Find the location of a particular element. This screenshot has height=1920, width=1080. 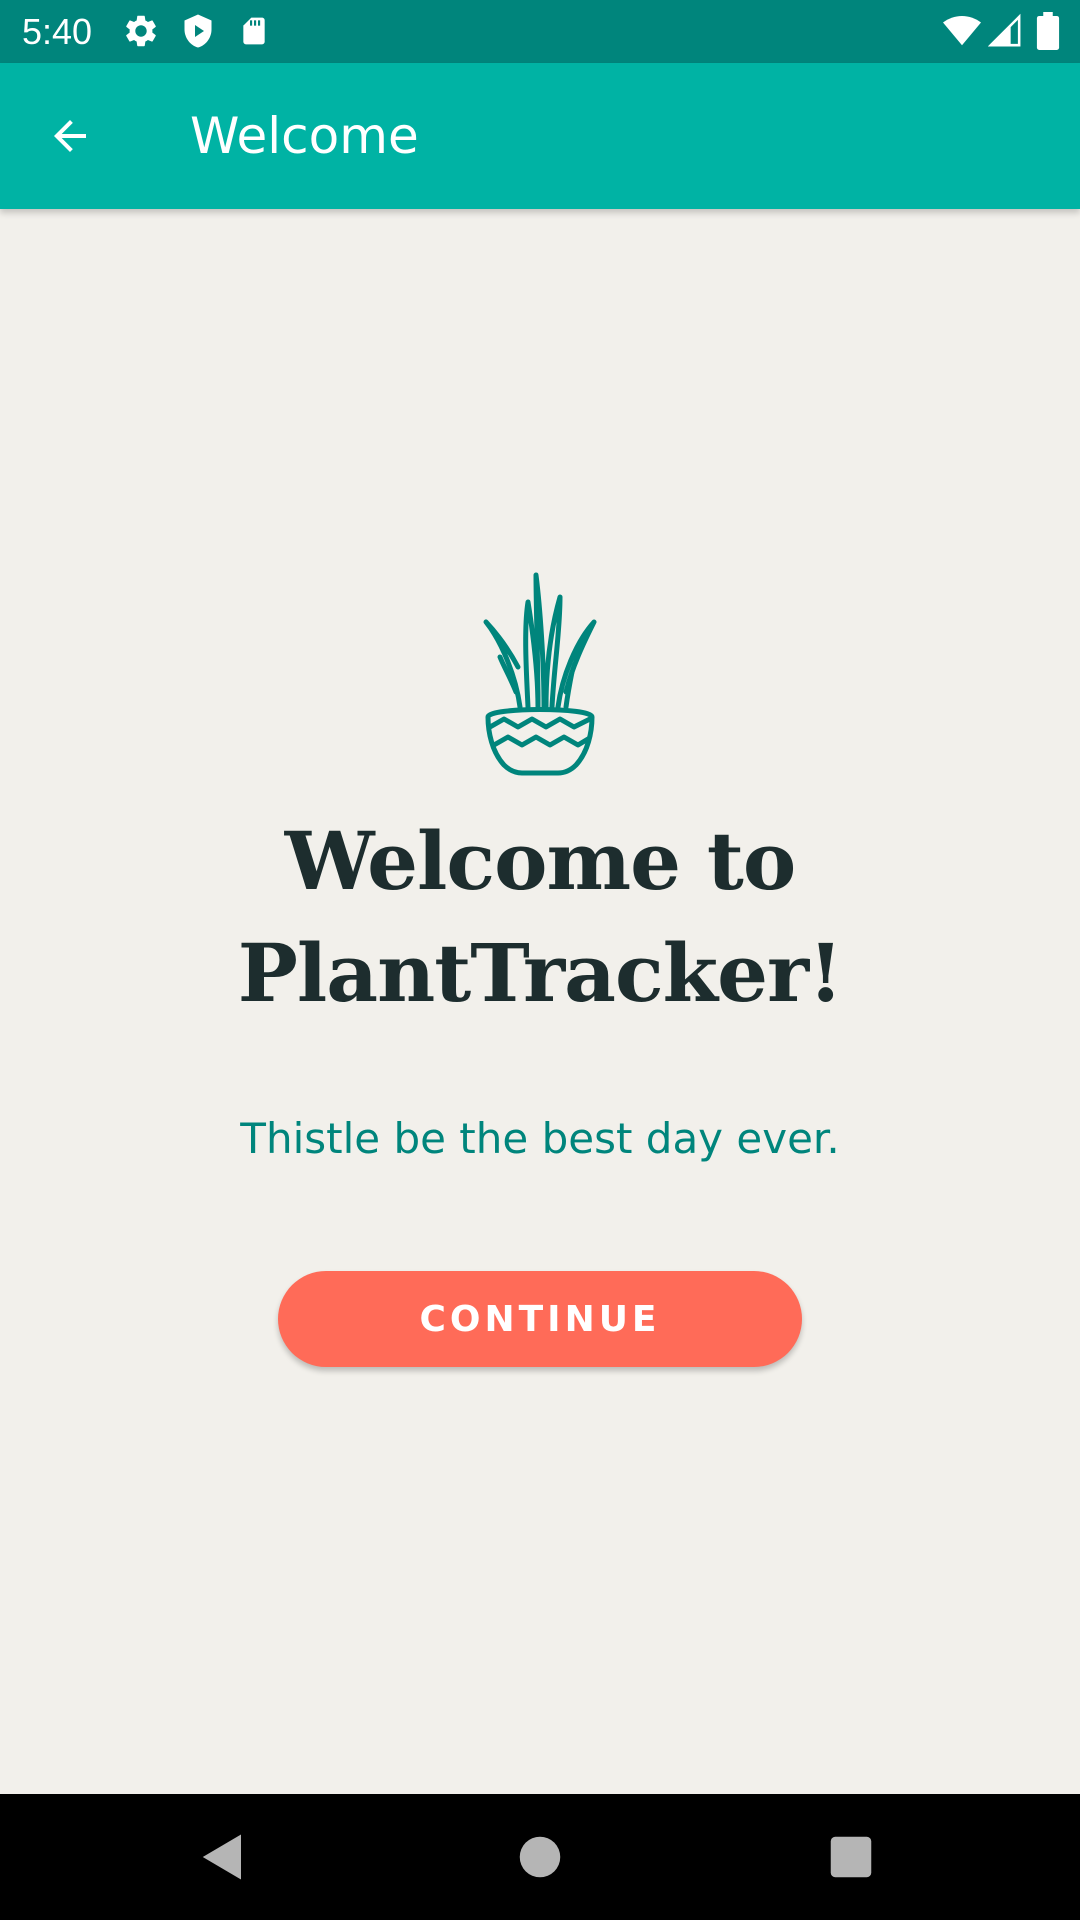

recents-square-icon is located at coordinates (851, 1857).